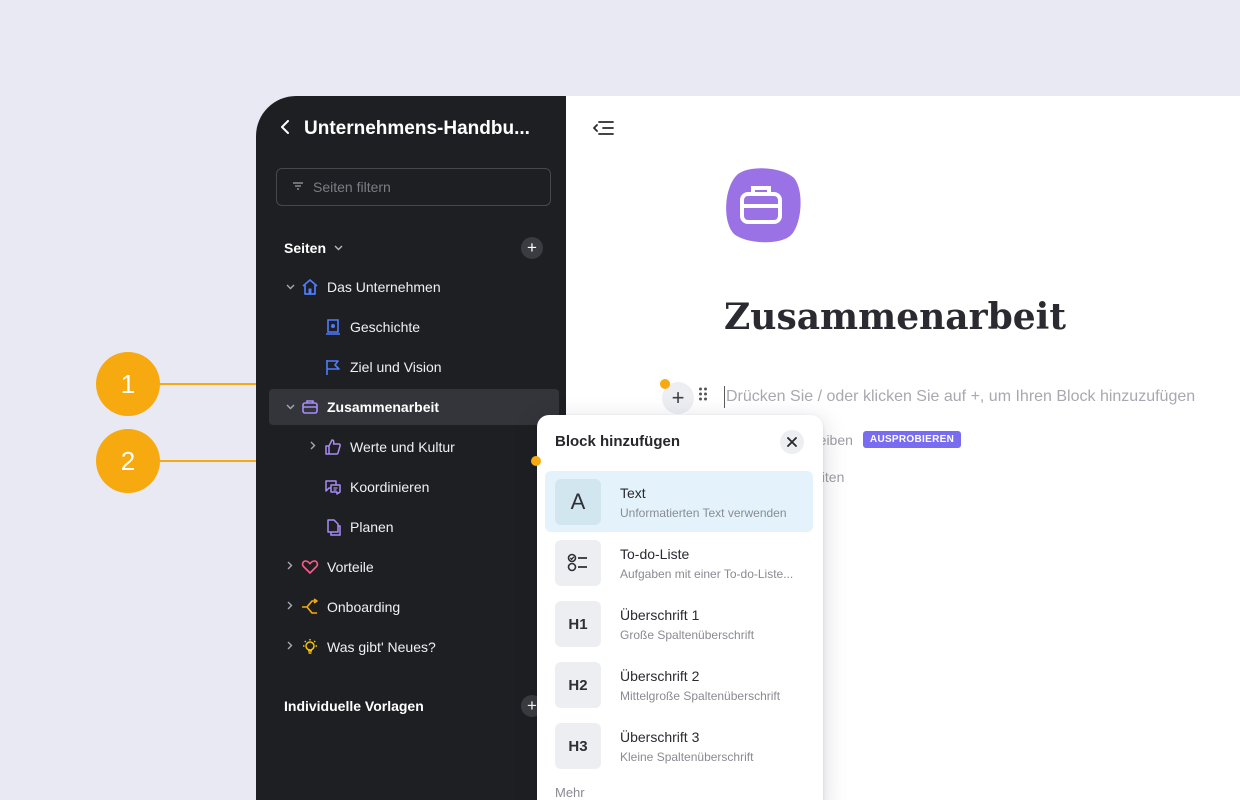 This screenshot has width=1240, height=800. What do you see at coordinates (310, 287) in the screenshot?
I see `house-icon` at bounding box center [310, 287].